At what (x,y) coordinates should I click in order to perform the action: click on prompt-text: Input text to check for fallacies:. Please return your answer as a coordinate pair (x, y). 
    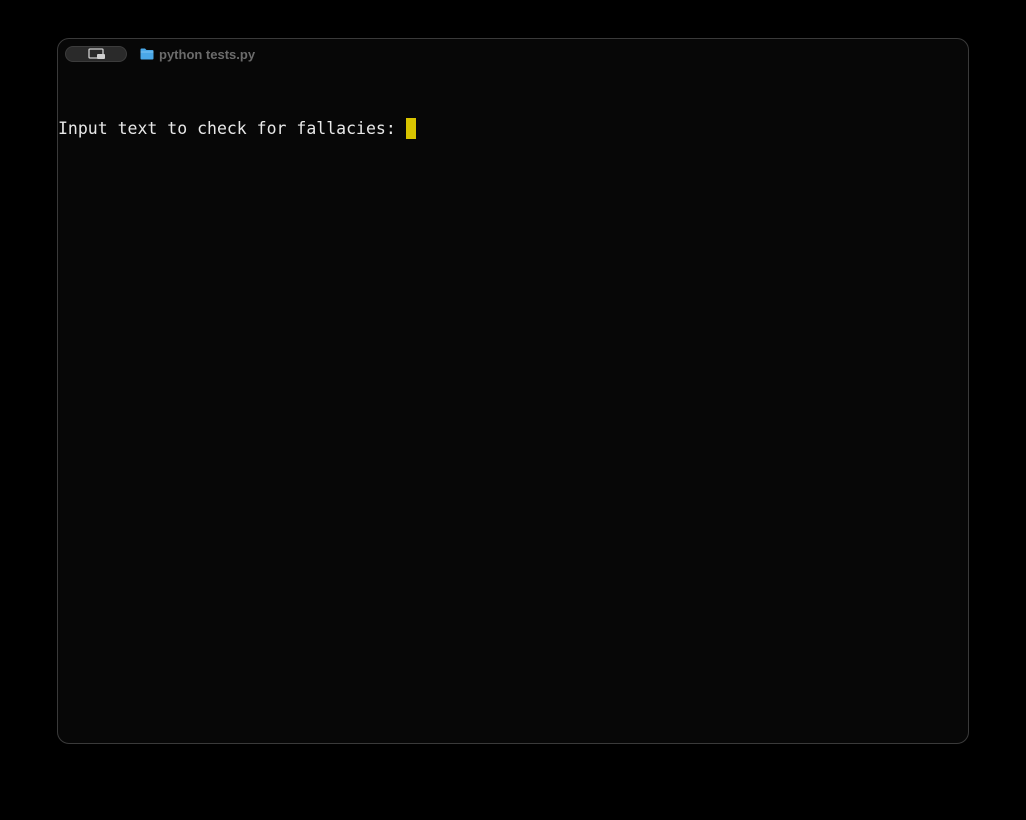
    Looking at the image, I should click on (232, 128).